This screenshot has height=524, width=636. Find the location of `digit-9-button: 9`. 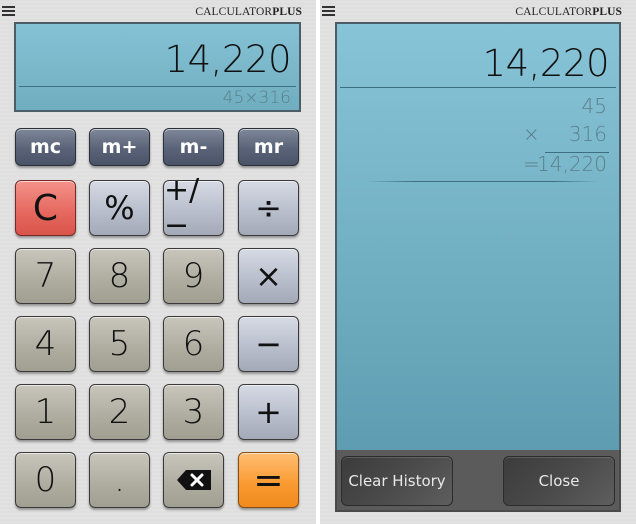

digit-9-button: 9 is located at coordinates (193, 276).